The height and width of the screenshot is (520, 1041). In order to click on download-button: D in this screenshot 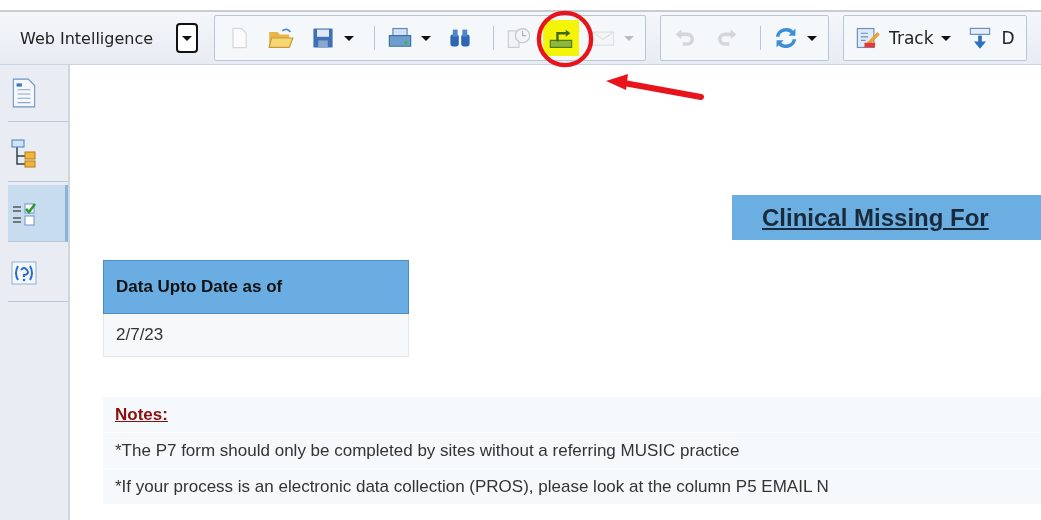, I will do `click(991, 38)`.